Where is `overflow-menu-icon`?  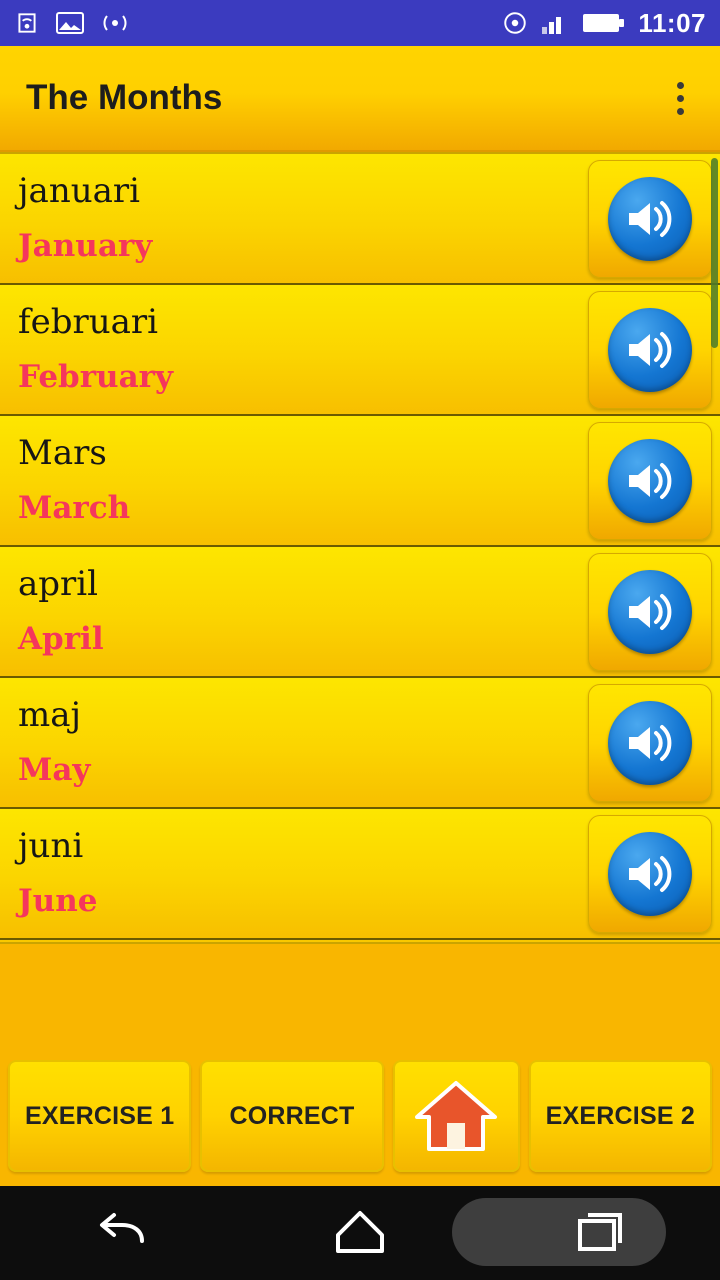 overflow-menu-icon is located at coordinates (680, 98).